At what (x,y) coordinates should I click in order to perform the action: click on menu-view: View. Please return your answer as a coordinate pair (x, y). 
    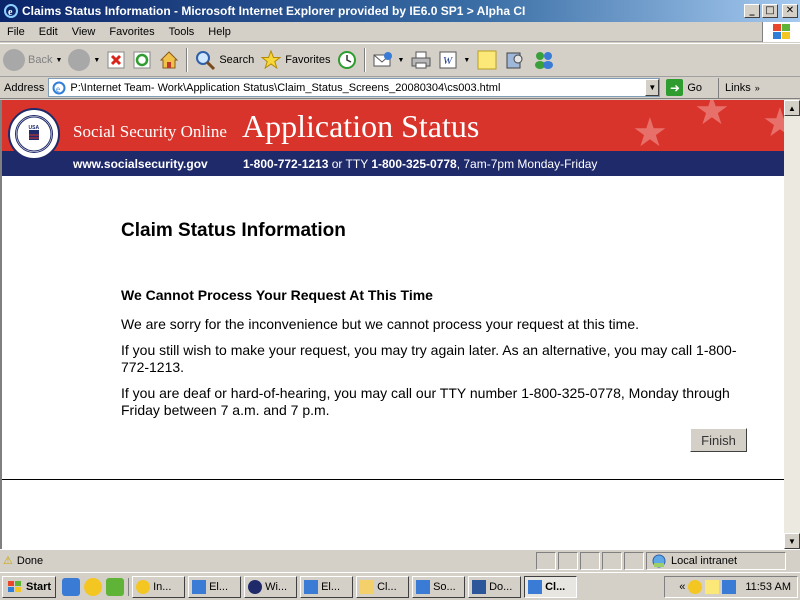
    Looking at the image, I should click on (84, 32).